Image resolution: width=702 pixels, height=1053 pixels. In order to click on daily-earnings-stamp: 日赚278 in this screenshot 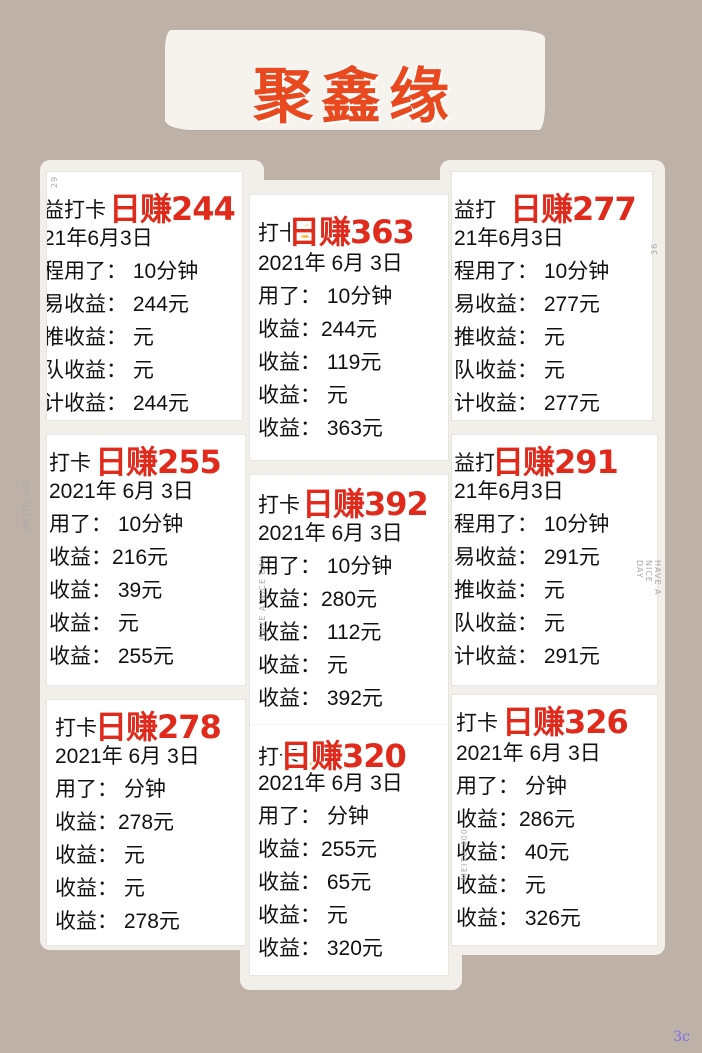, I will do `click(158, 727)`.